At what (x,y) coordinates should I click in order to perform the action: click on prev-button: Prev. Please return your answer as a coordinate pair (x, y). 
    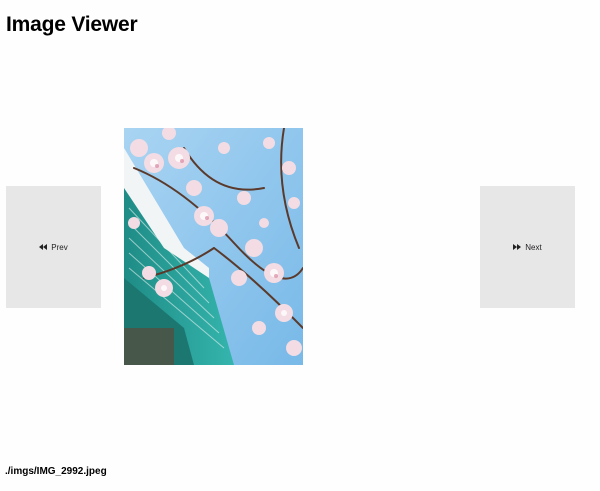
    Looking at the image, I should click on (53, 247).